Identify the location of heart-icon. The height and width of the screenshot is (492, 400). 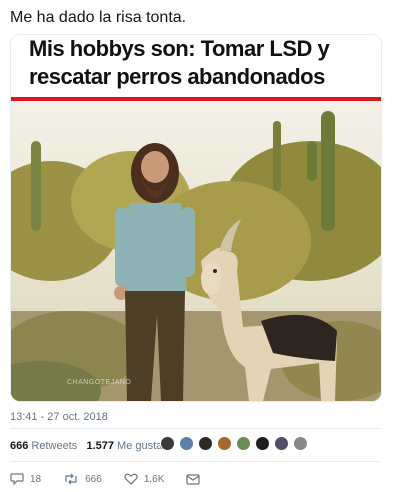
(131, 479).